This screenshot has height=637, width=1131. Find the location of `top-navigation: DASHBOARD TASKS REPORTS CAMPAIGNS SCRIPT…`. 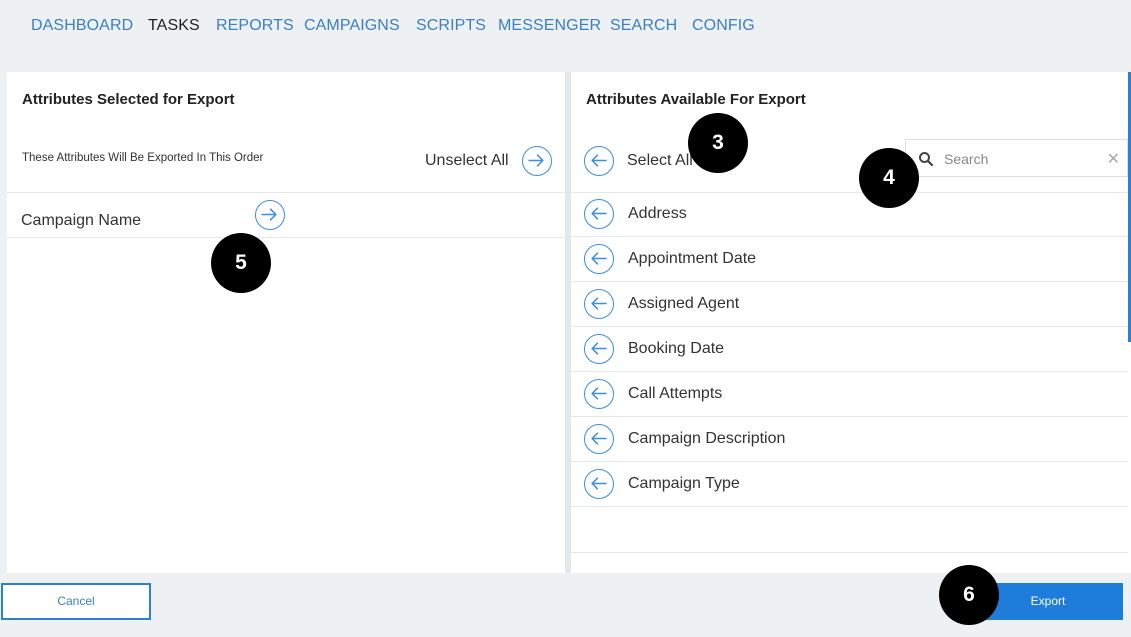

top-navigation: DASHBOARD TASKS REPORTS CAMPAIGNS SCRIPT… is located at coordinates (565, 35).